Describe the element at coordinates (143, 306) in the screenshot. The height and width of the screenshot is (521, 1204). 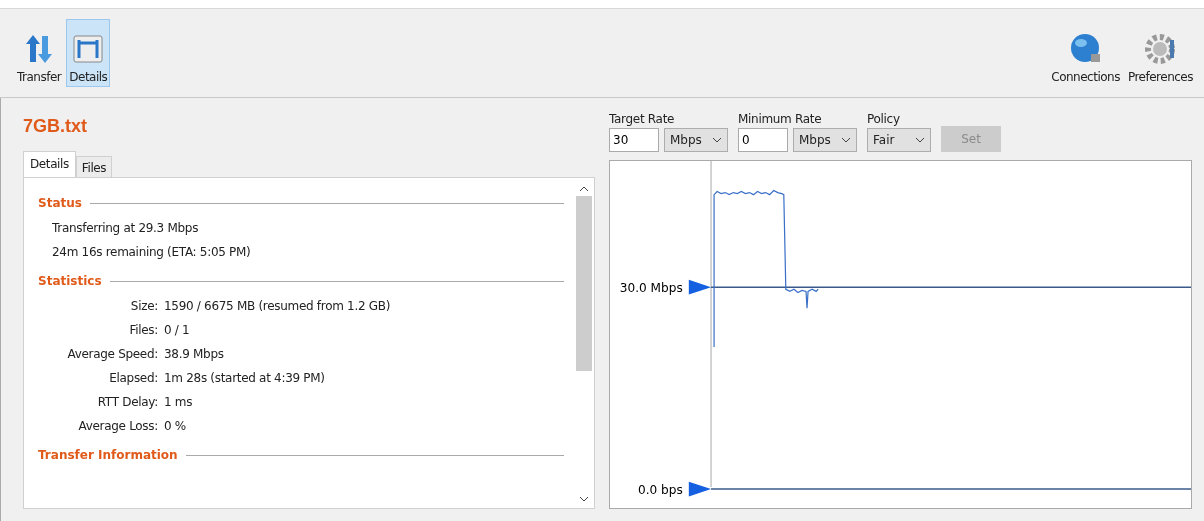
I see `field-label: Size:` at that location.